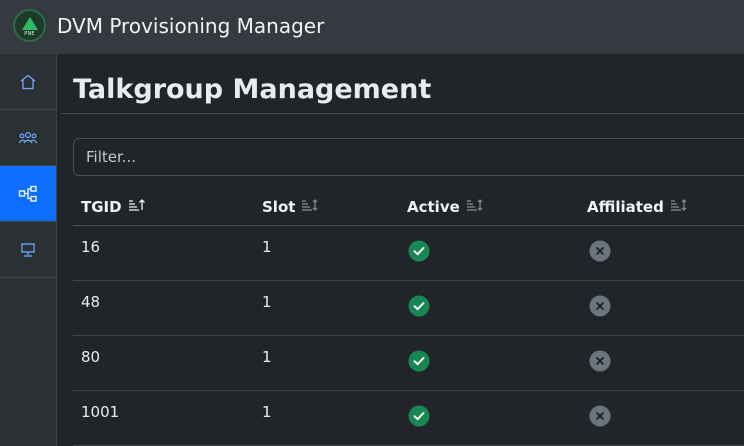 The image size is (744, 446). I want to click on column-header-affiliated: Affiliated, so click(637, 207).